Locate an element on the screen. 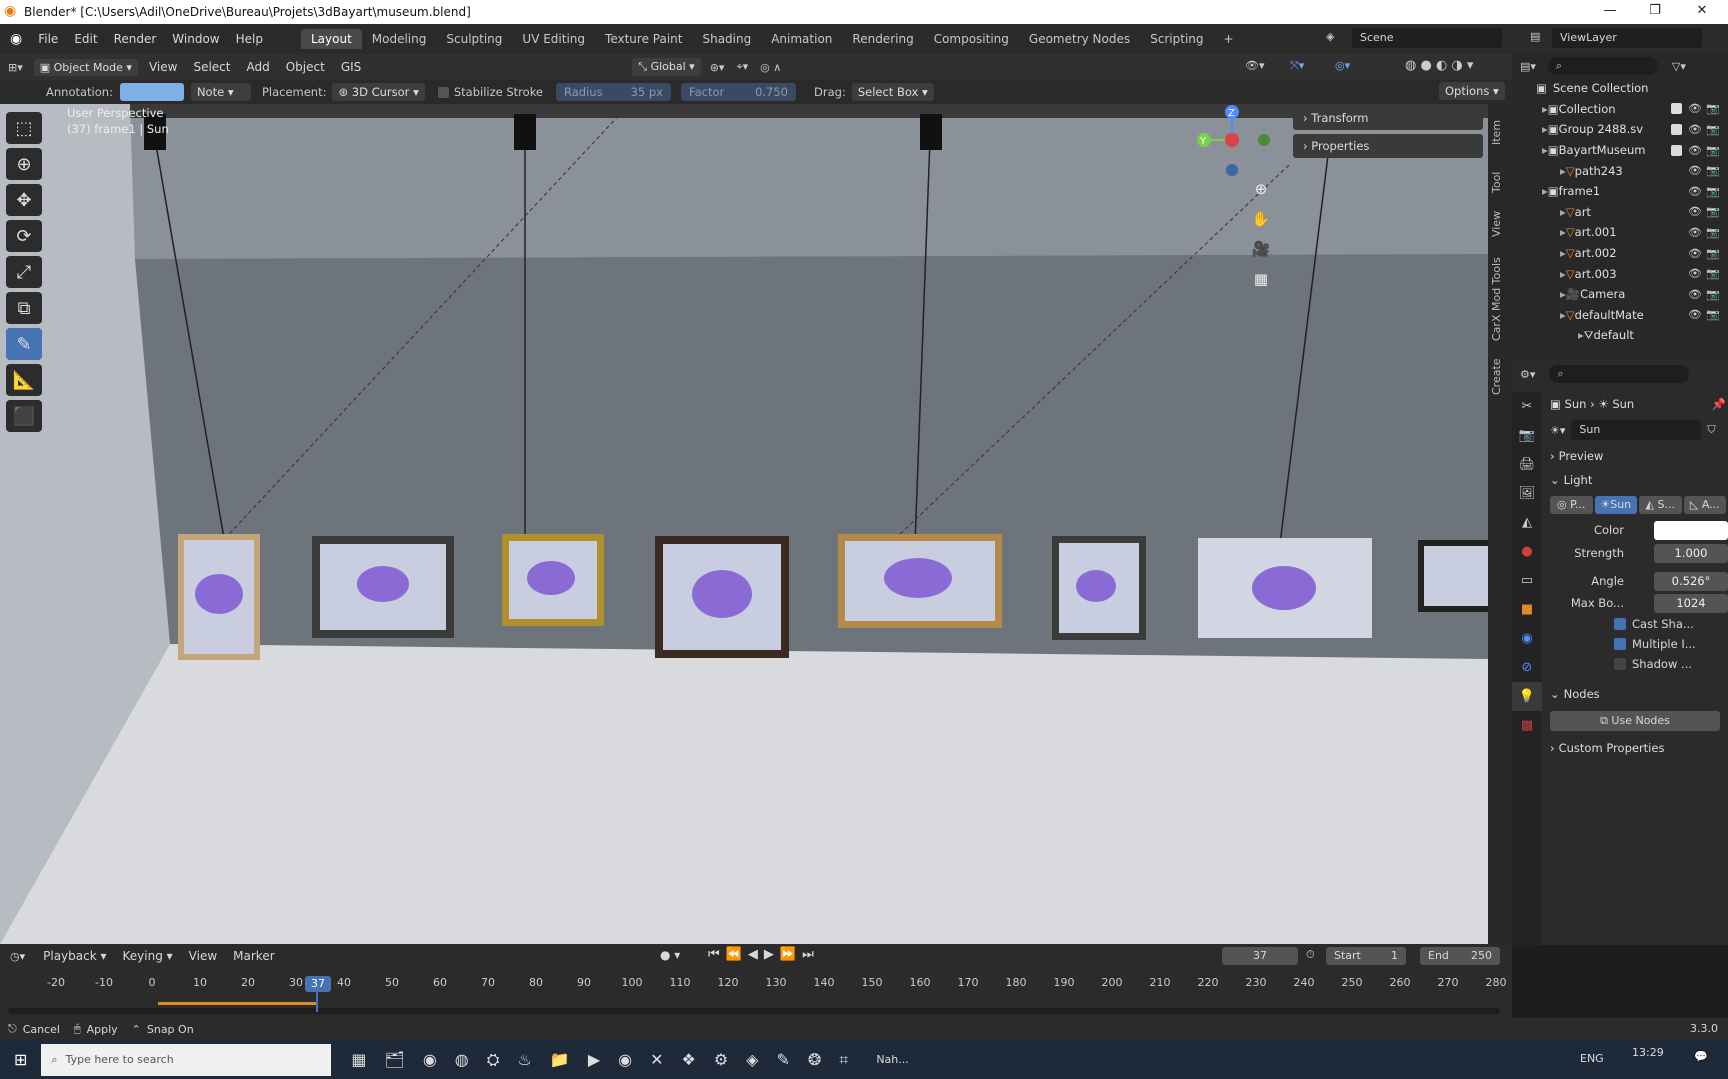  cursor-icon: ⊕ is located at coordinates (24, 164).